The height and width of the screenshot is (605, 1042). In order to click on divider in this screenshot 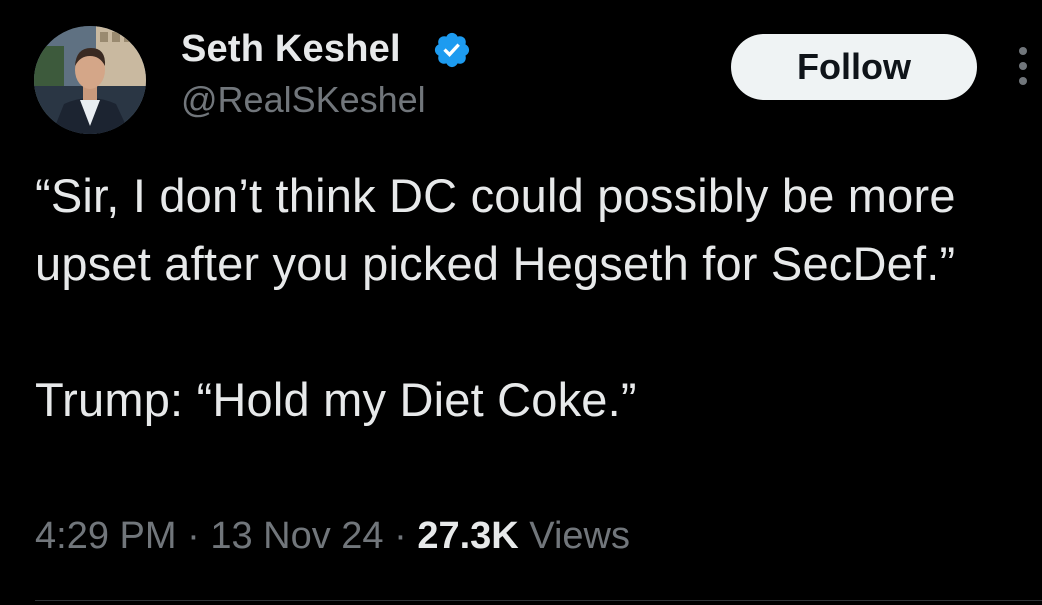, I will do `click(538, 600)`.